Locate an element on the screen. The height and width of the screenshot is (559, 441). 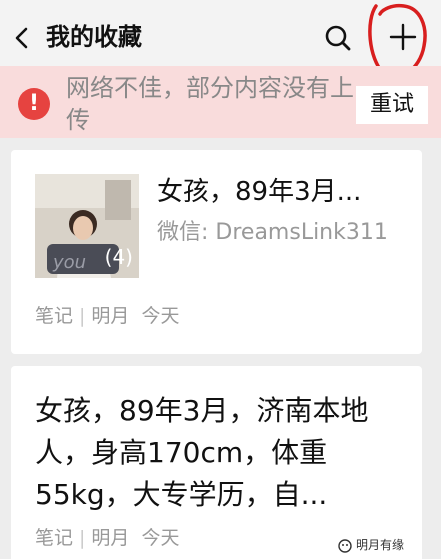
alert-icon: ! is located at coordinates (34, 104).